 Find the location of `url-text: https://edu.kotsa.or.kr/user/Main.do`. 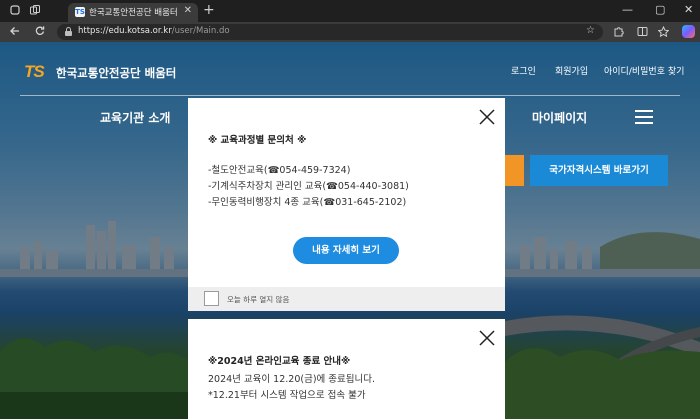

url-text: https://edu.kotsa.or.kr/user/Main.do is located at coordinates (154, 31).